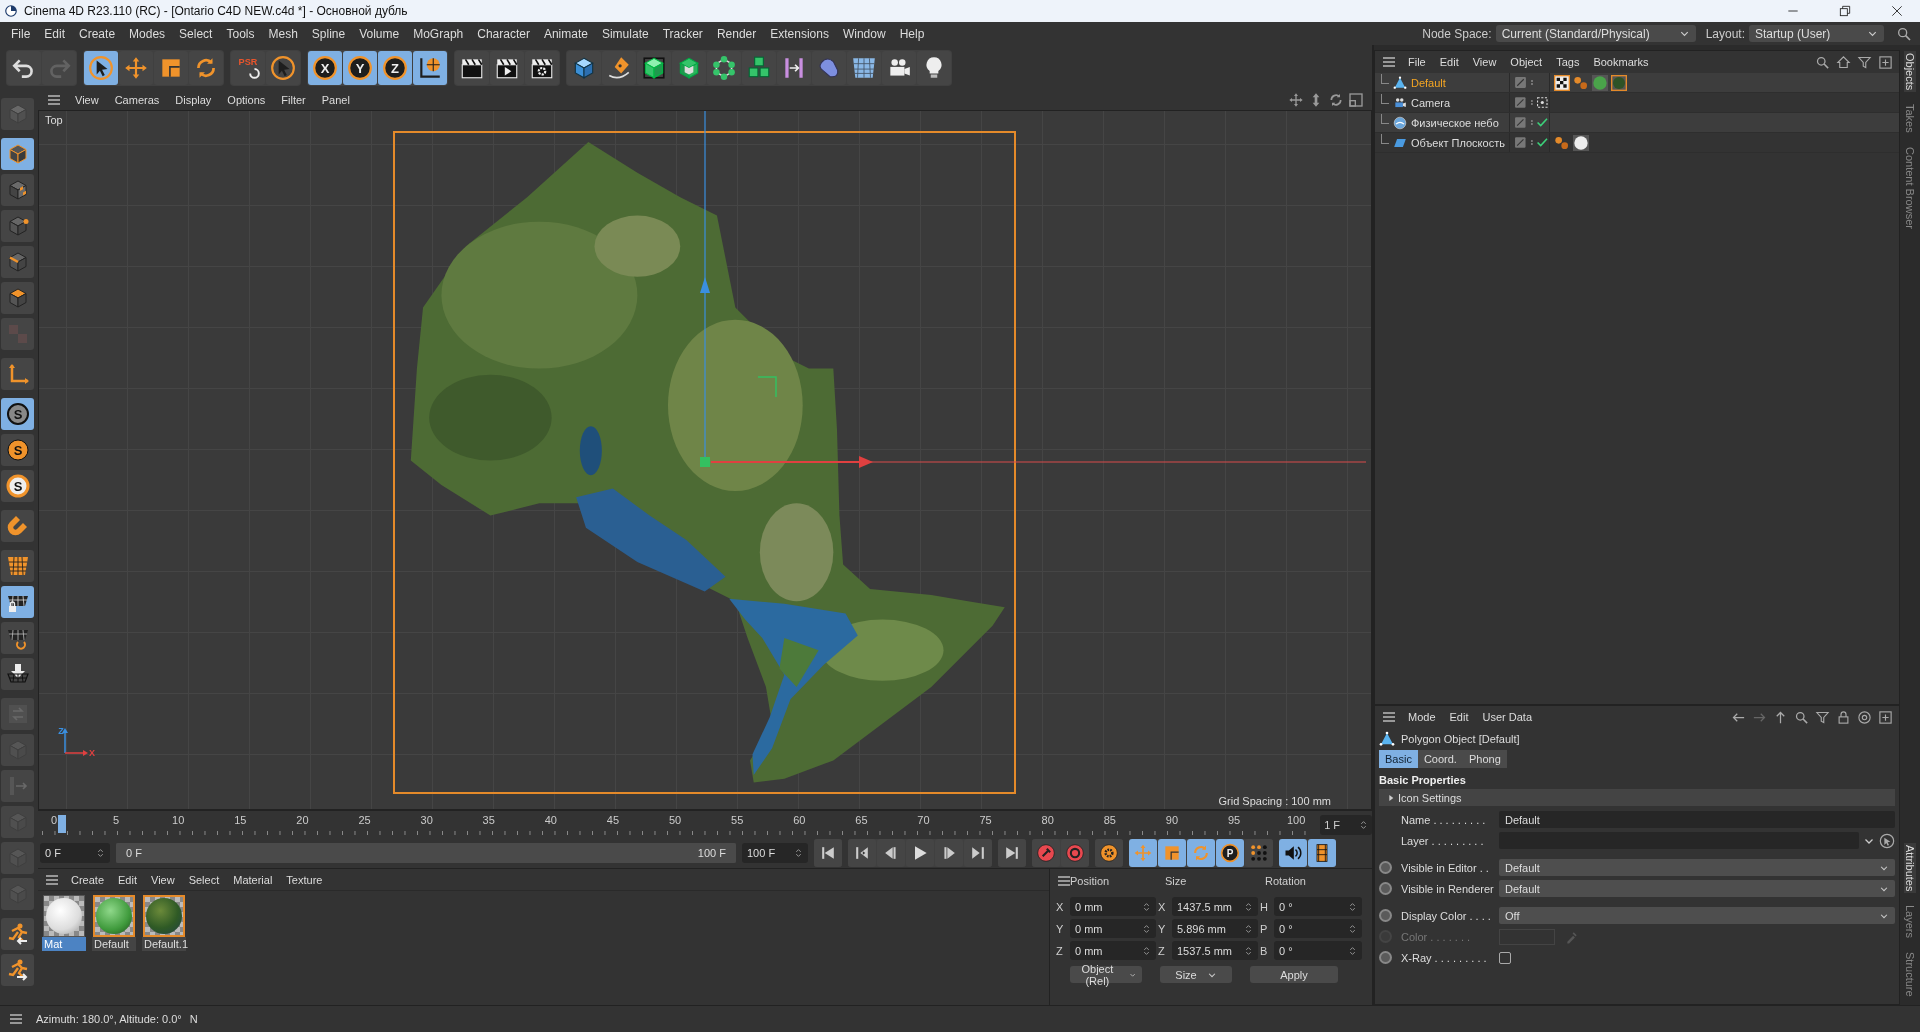 The height and width of the screenshot is (1032, 1920). Describe the element at coordinates (1398, 759) in the screenshot. I see `tab: Basic` at that location.